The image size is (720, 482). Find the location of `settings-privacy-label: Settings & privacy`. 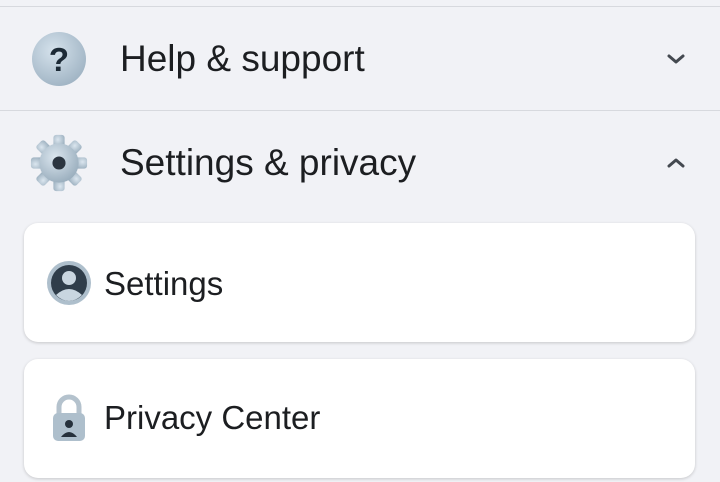

settings-privacy-label: Settings & privacy is located at coordinates (268, 162).